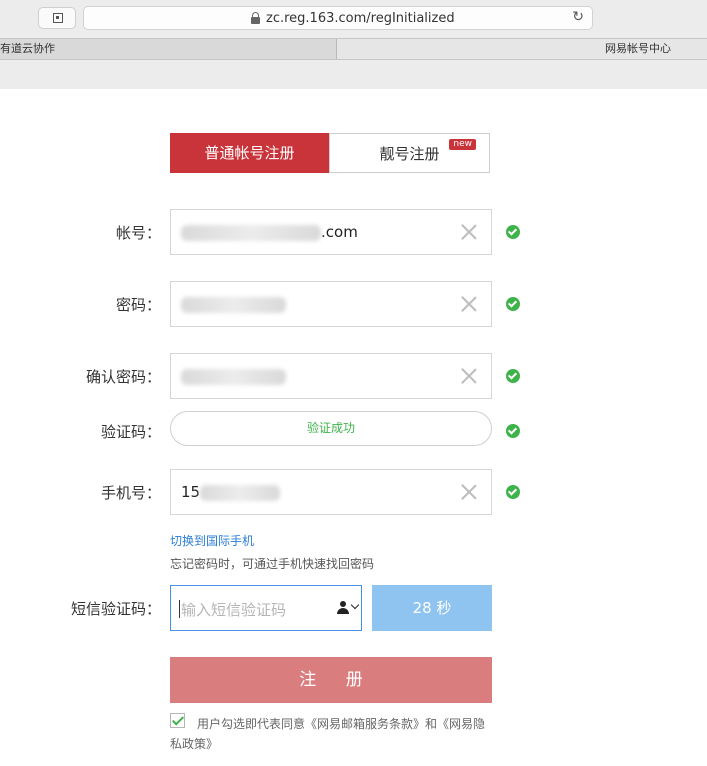 The width and height of the screenshot is (707, 766). Describe the element at coordinates (138, 233) in the screenshot. I see `account-label: 帐号：` at that location.